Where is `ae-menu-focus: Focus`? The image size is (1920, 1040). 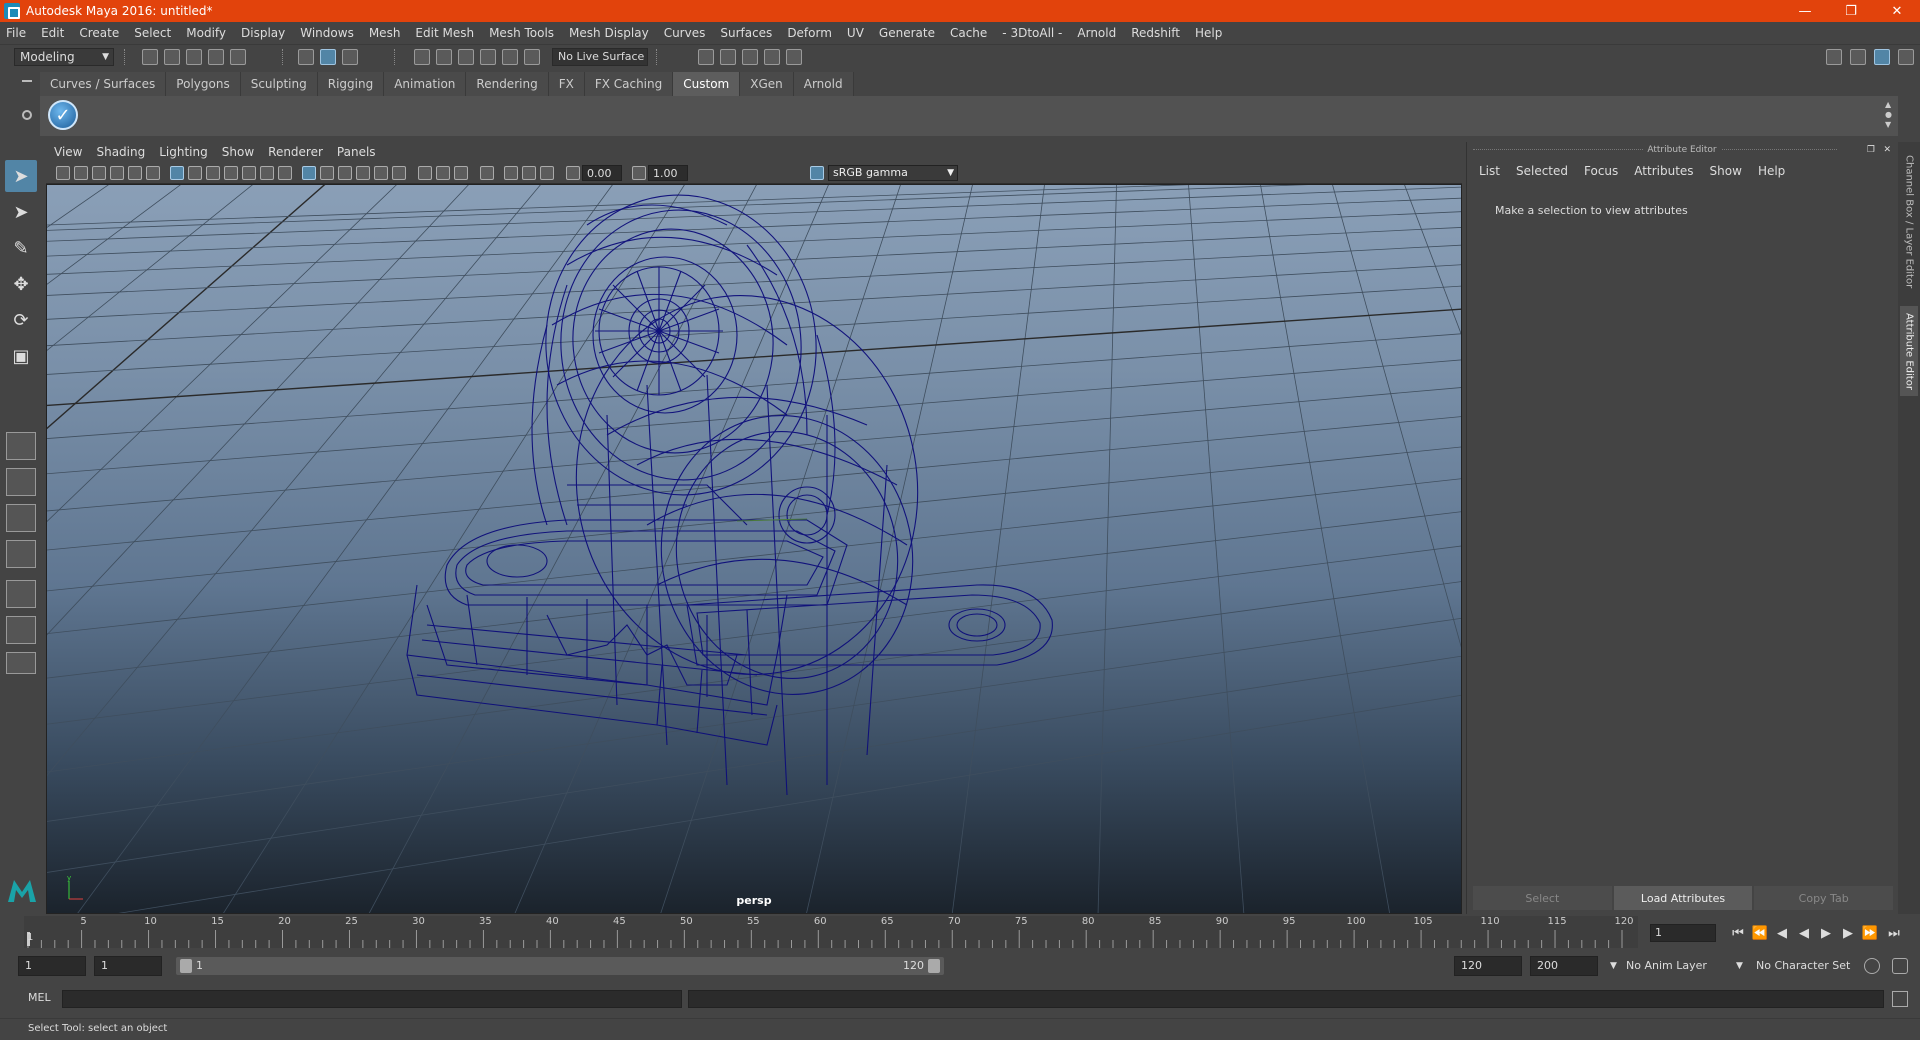
ae-menu-focus: Focus is located at coordinates (1601, 171).